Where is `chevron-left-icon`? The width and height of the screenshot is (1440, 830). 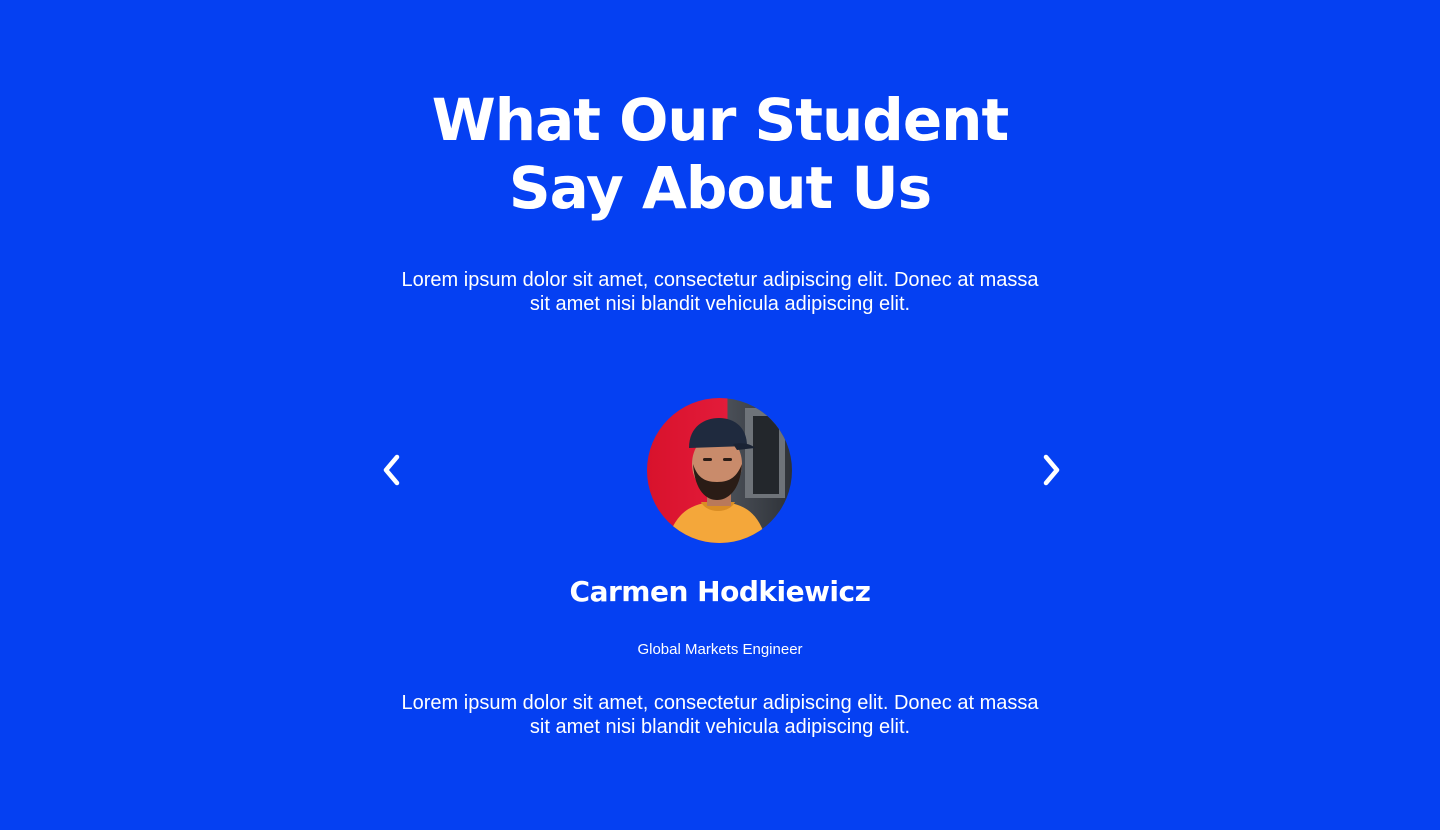 chevron-left-icon is located at coordinates (391, 470).